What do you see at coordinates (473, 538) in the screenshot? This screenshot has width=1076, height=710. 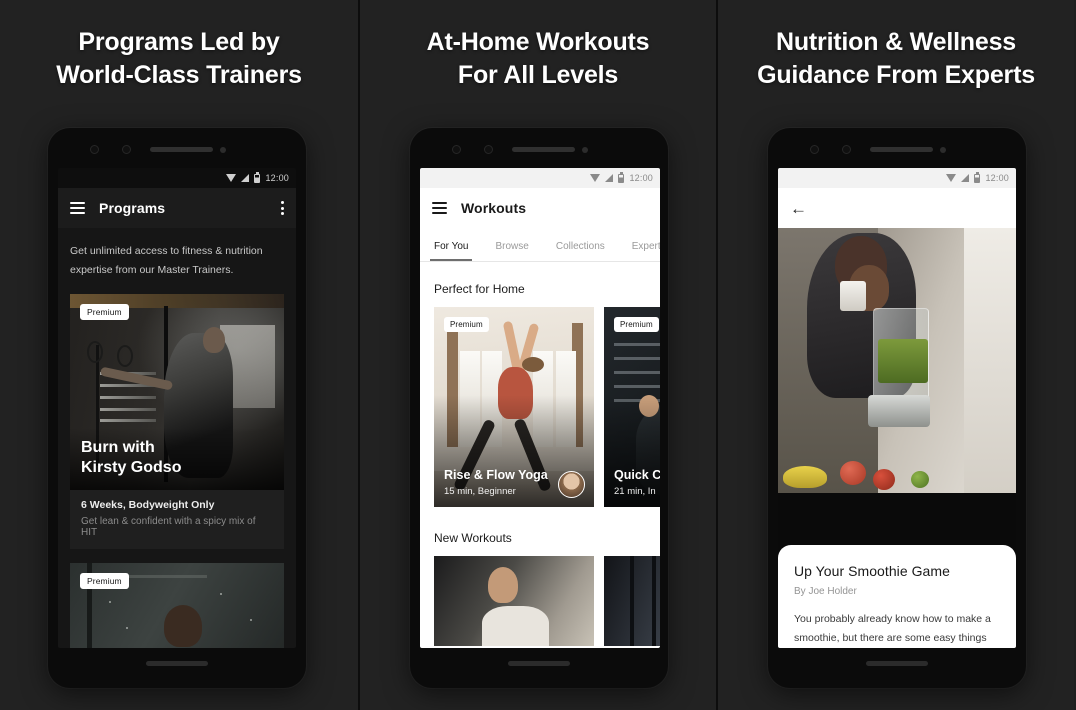 I see `section-title-new-workouts: New Workouts` at bounding box center [473, 538].